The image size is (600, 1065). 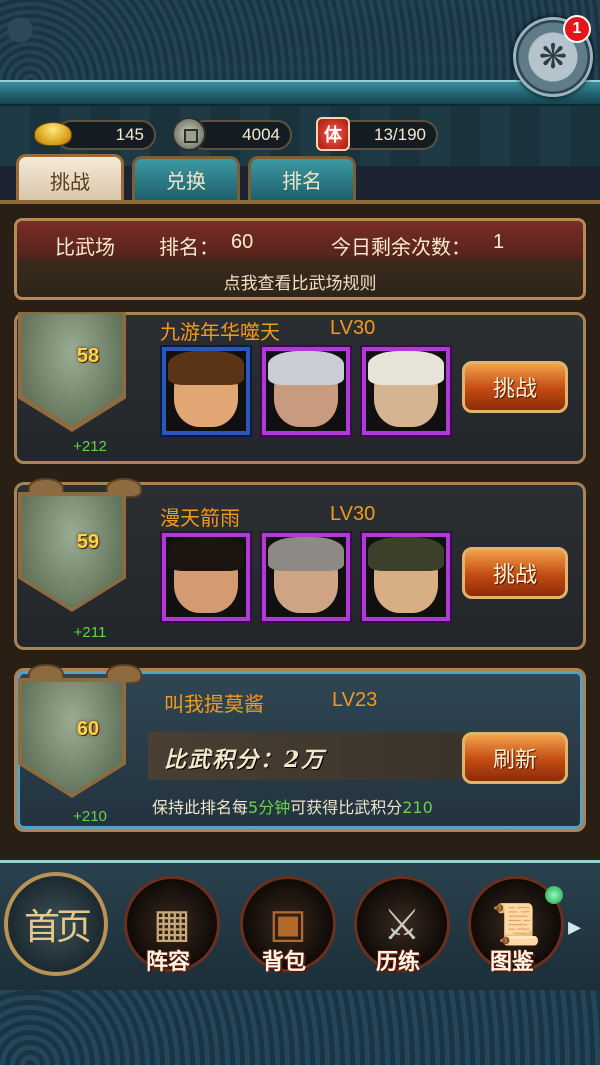 What do you see at coordinates (554, 895) in the screenshot?
I see `gem-icon` at bounding box center [554, 895].